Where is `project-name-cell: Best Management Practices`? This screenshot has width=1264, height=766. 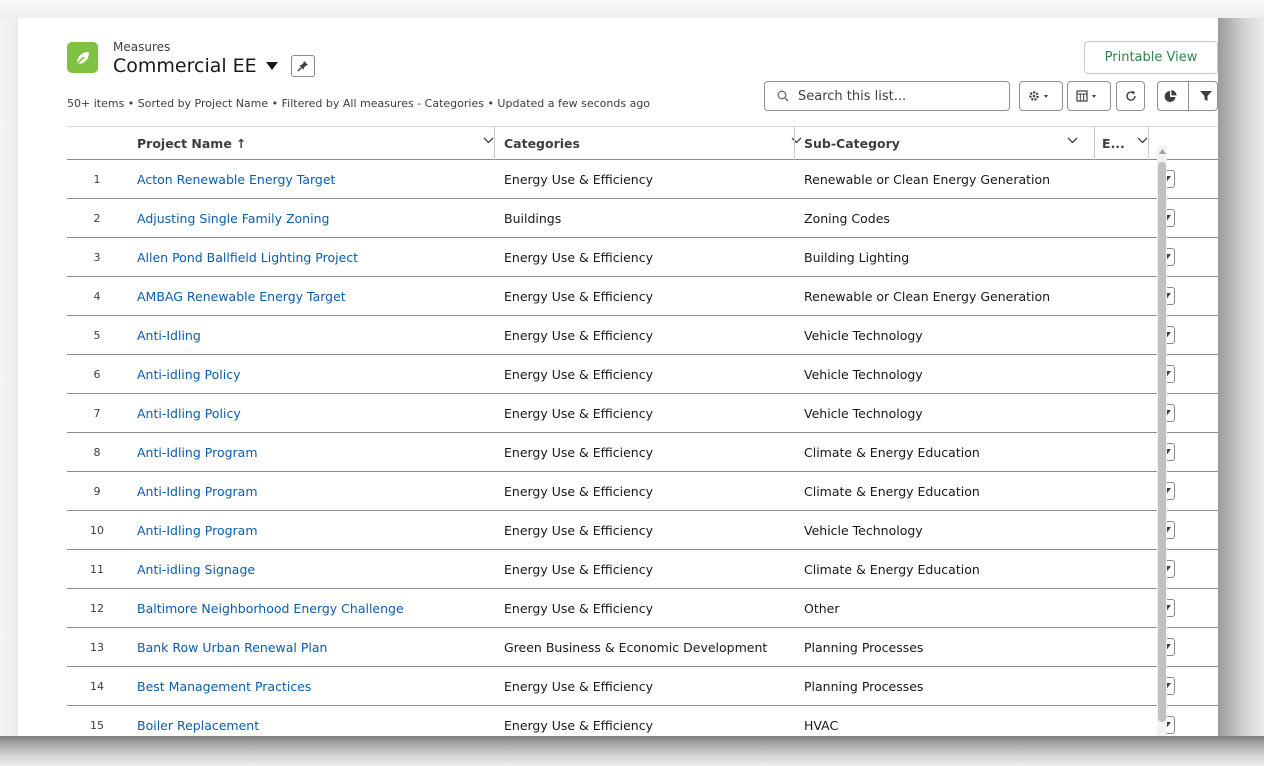
project-name-cell: Best Management Practices is located at coordinates (224, 686).